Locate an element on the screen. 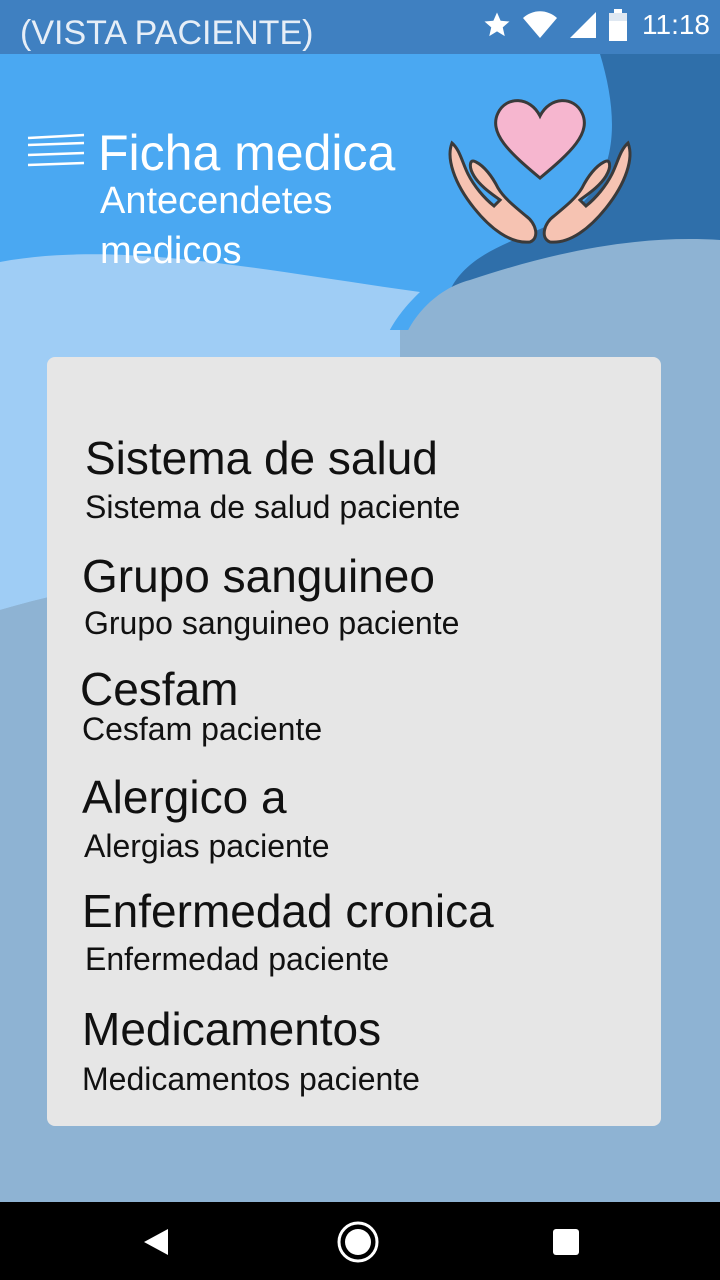  field-value-sistema-salud: Sistema de salud paciente is located at coordinates (273, 507).